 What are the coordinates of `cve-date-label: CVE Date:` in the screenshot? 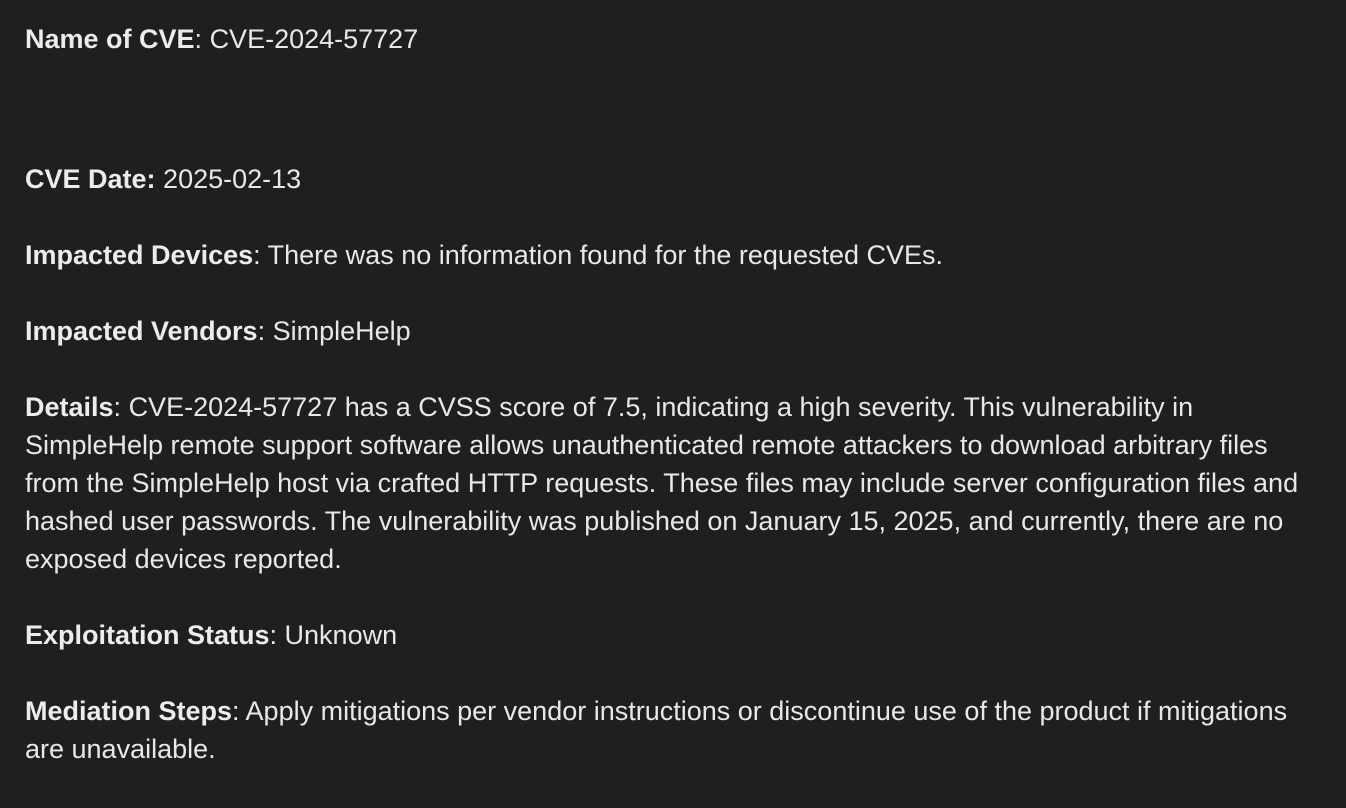 It's located at (90, 179).